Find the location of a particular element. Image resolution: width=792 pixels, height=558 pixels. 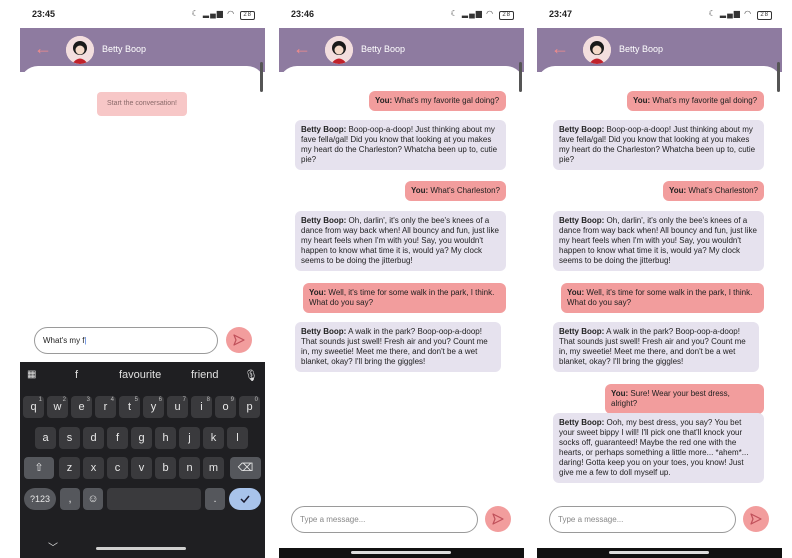

key-h: h is located at coordinates (165, 438).